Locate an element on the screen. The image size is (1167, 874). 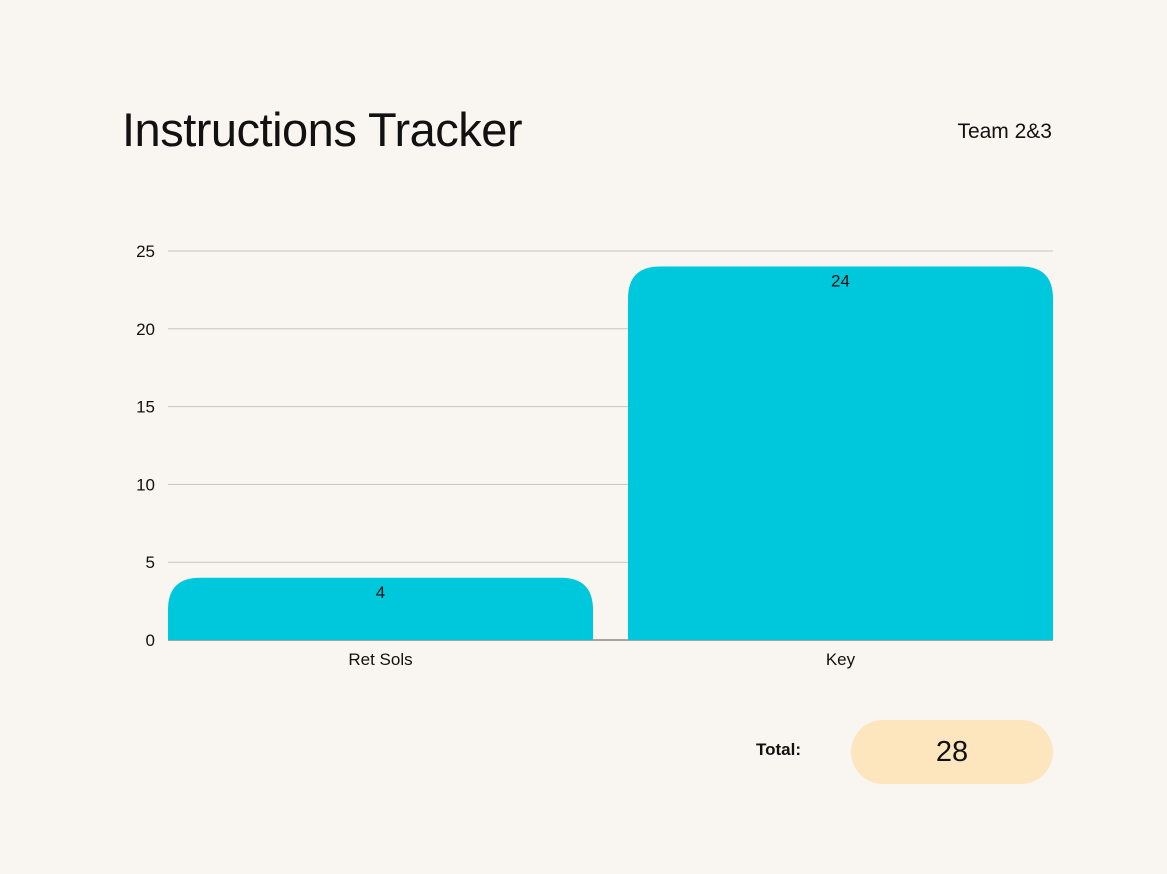
y-tick-label: 25 is located at coordinates (145, 251).